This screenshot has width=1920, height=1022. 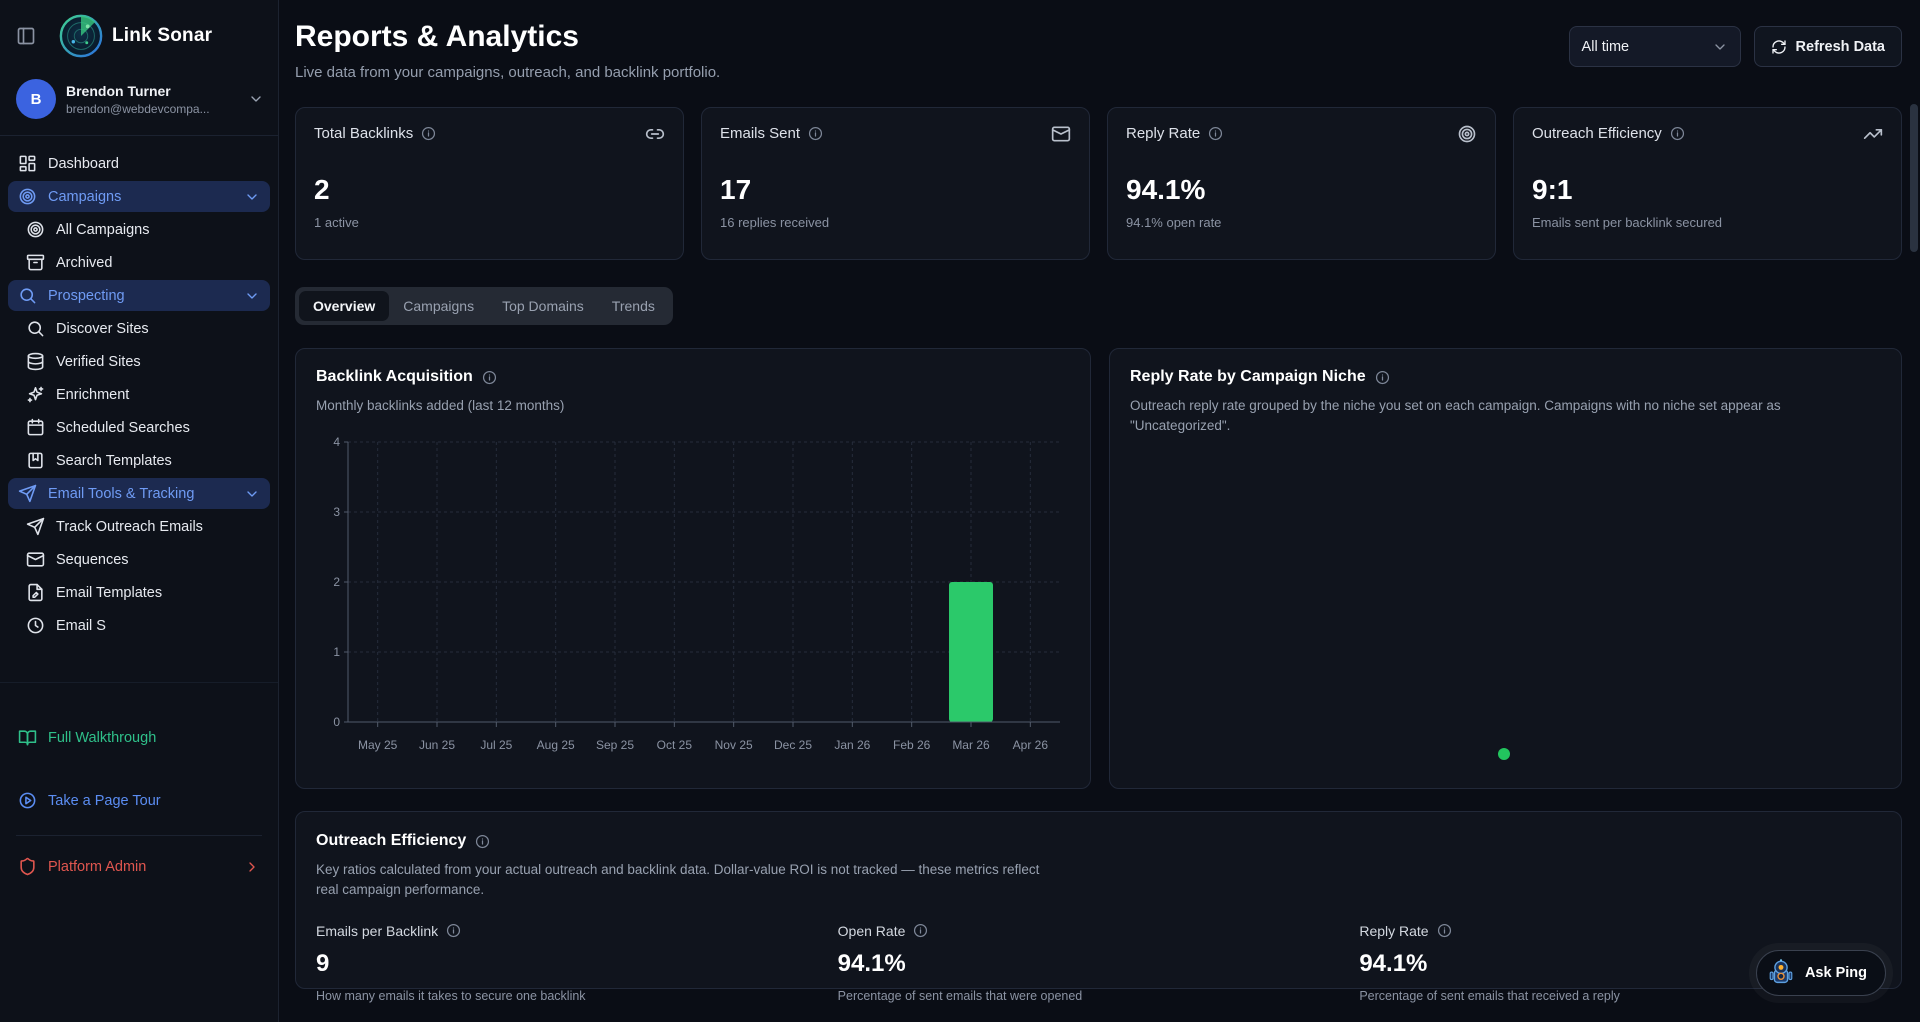 I want to click on page-title: Reports & Analytics, so click(x=437, y=36).